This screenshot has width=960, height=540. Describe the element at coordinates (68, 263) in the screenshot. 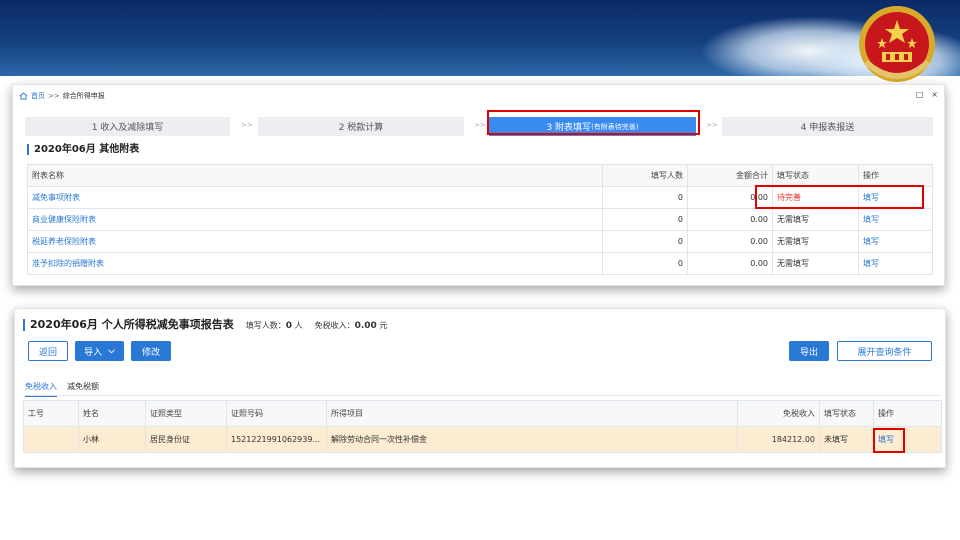

I see `attachment-name-link: 准予扣除的捐赠附表` at that location.